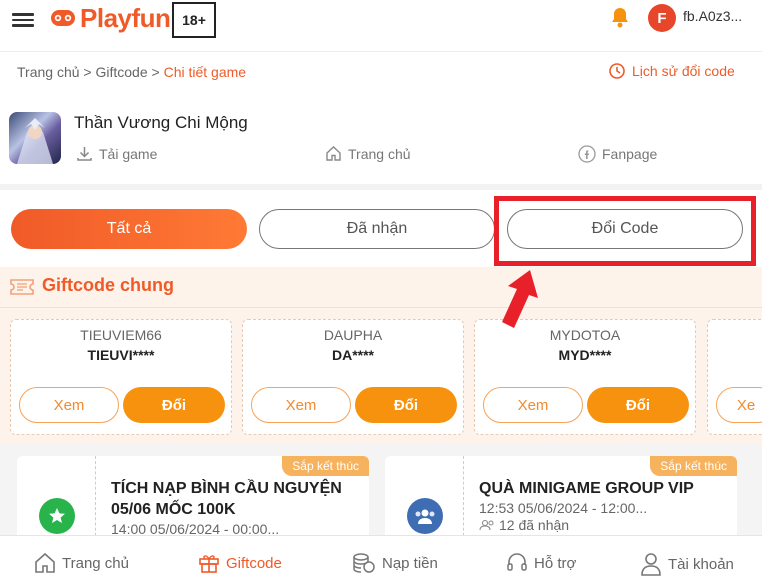 The image size is (762, 586). What do you see at coordinates (108, 285) in the screenshot?
I see `section-title: Giftcode chung` at bounding box center [108, 285].